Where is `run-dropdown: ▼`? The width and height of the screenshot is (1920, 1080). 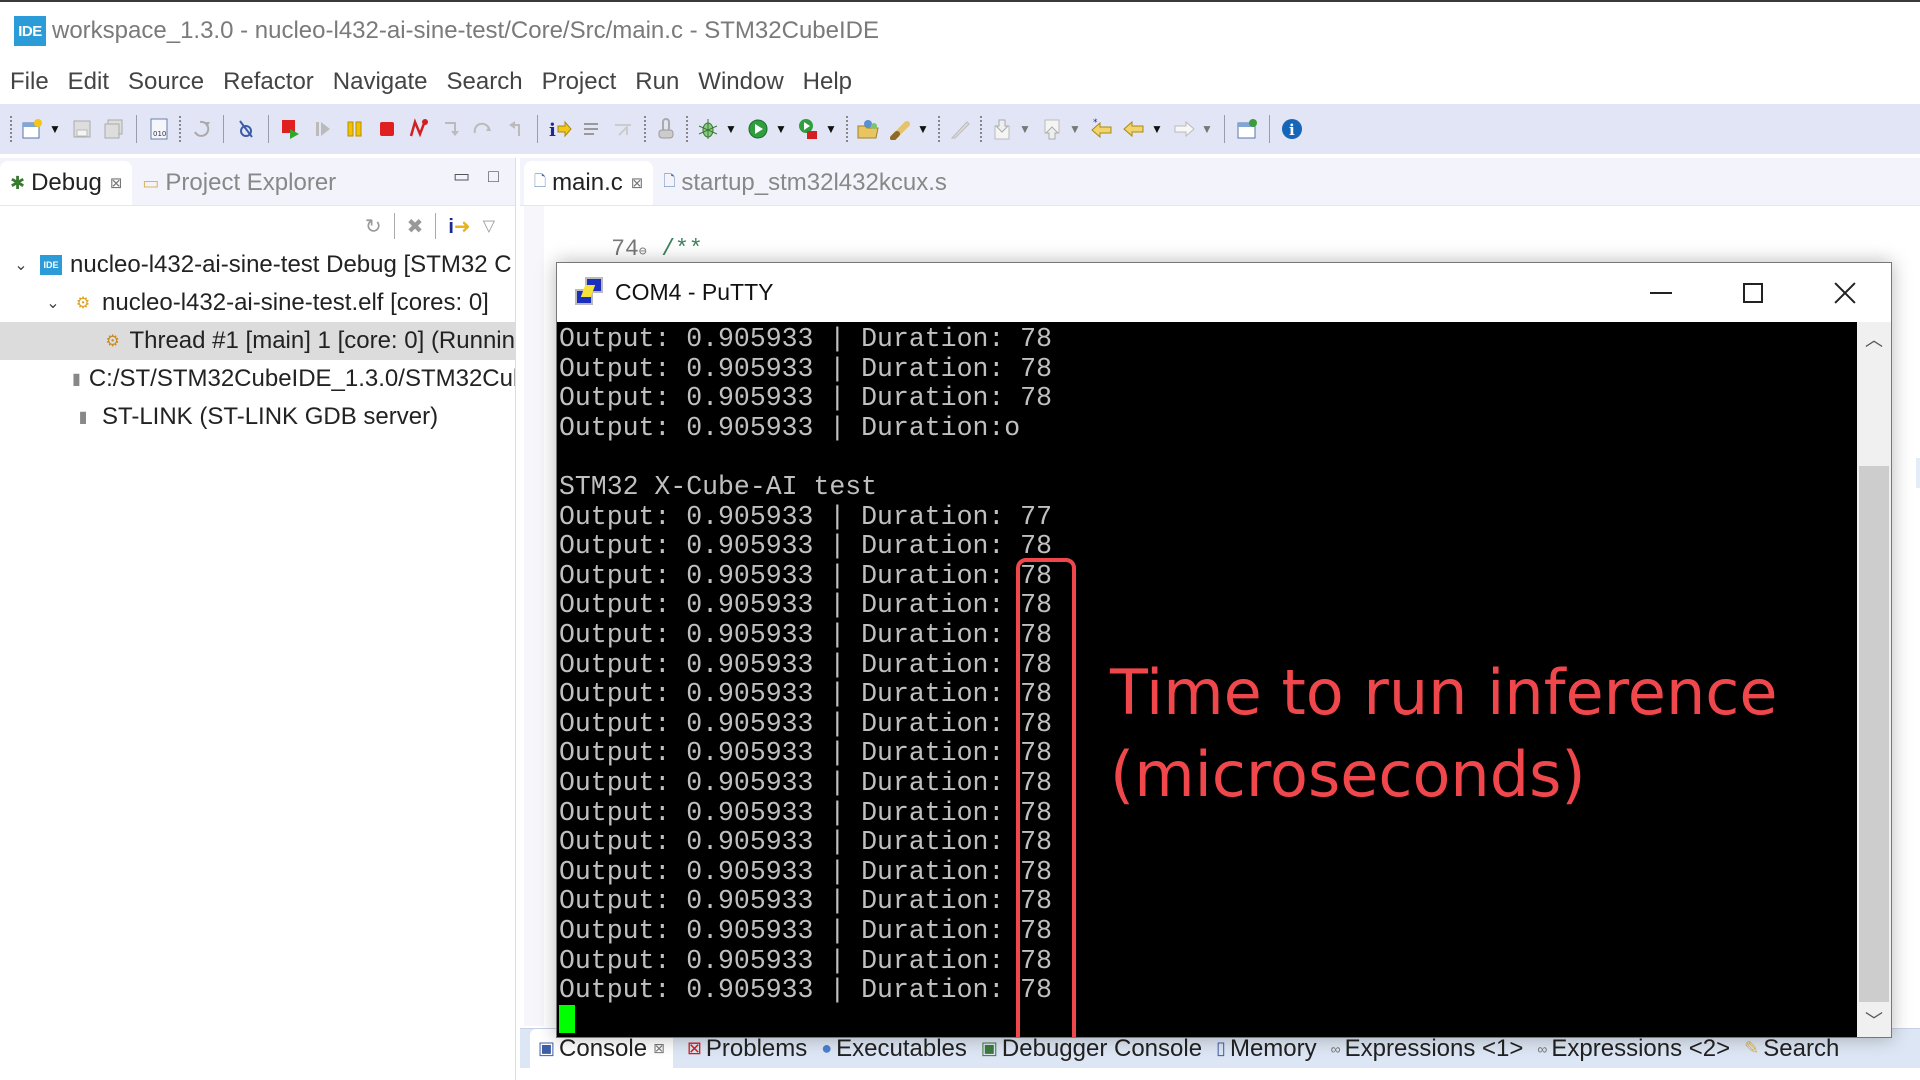
run-dropdown: ▼ is located at coordinates (781, 129).